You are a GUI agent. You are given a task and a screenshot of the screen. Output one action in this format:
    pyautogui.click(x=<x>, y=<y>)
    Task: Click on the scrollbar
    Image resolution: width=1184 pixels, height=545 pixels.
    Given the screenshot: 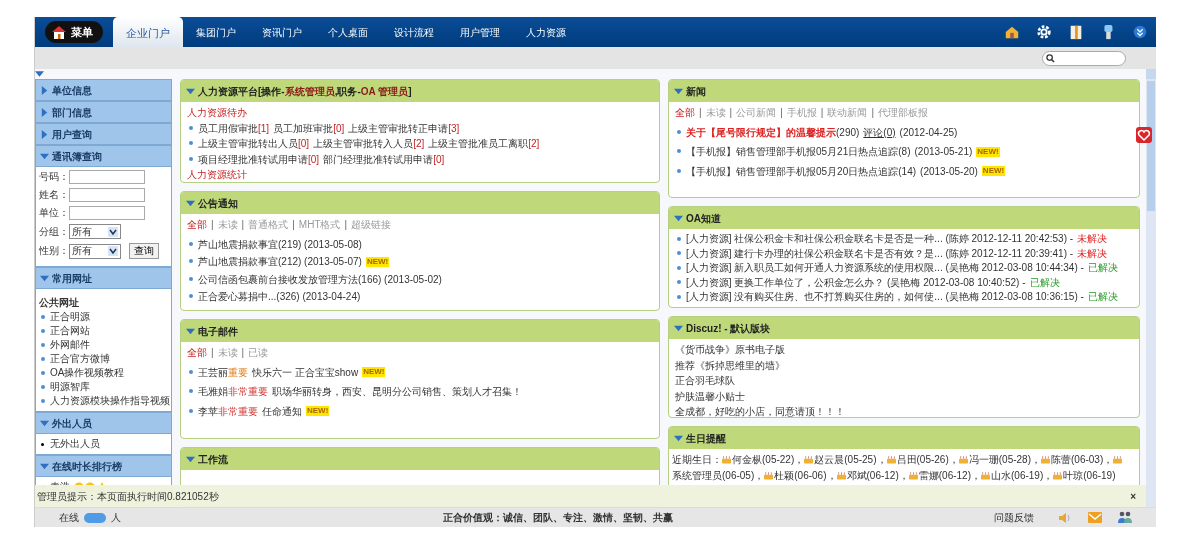 What is the action you would take?
    pyautogui.click(x=1151, y=288)
    